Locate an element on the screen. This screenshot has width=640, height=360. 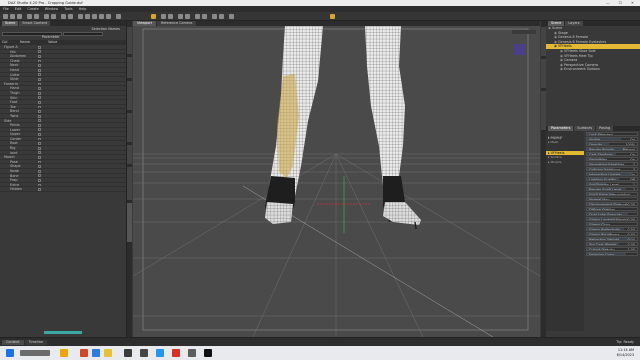
viewport-controls-bar is located at coordinates (524, 32).